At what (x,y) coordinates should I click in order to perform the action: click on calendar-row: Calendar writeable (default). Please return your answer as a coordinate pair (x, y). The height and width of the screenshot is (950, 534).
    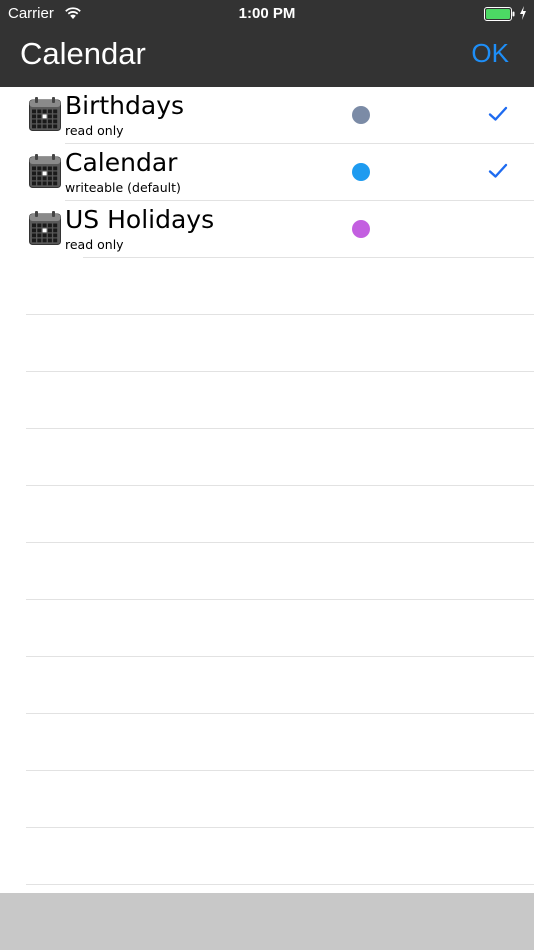
    Looking at the image, I should click on (267, 172).